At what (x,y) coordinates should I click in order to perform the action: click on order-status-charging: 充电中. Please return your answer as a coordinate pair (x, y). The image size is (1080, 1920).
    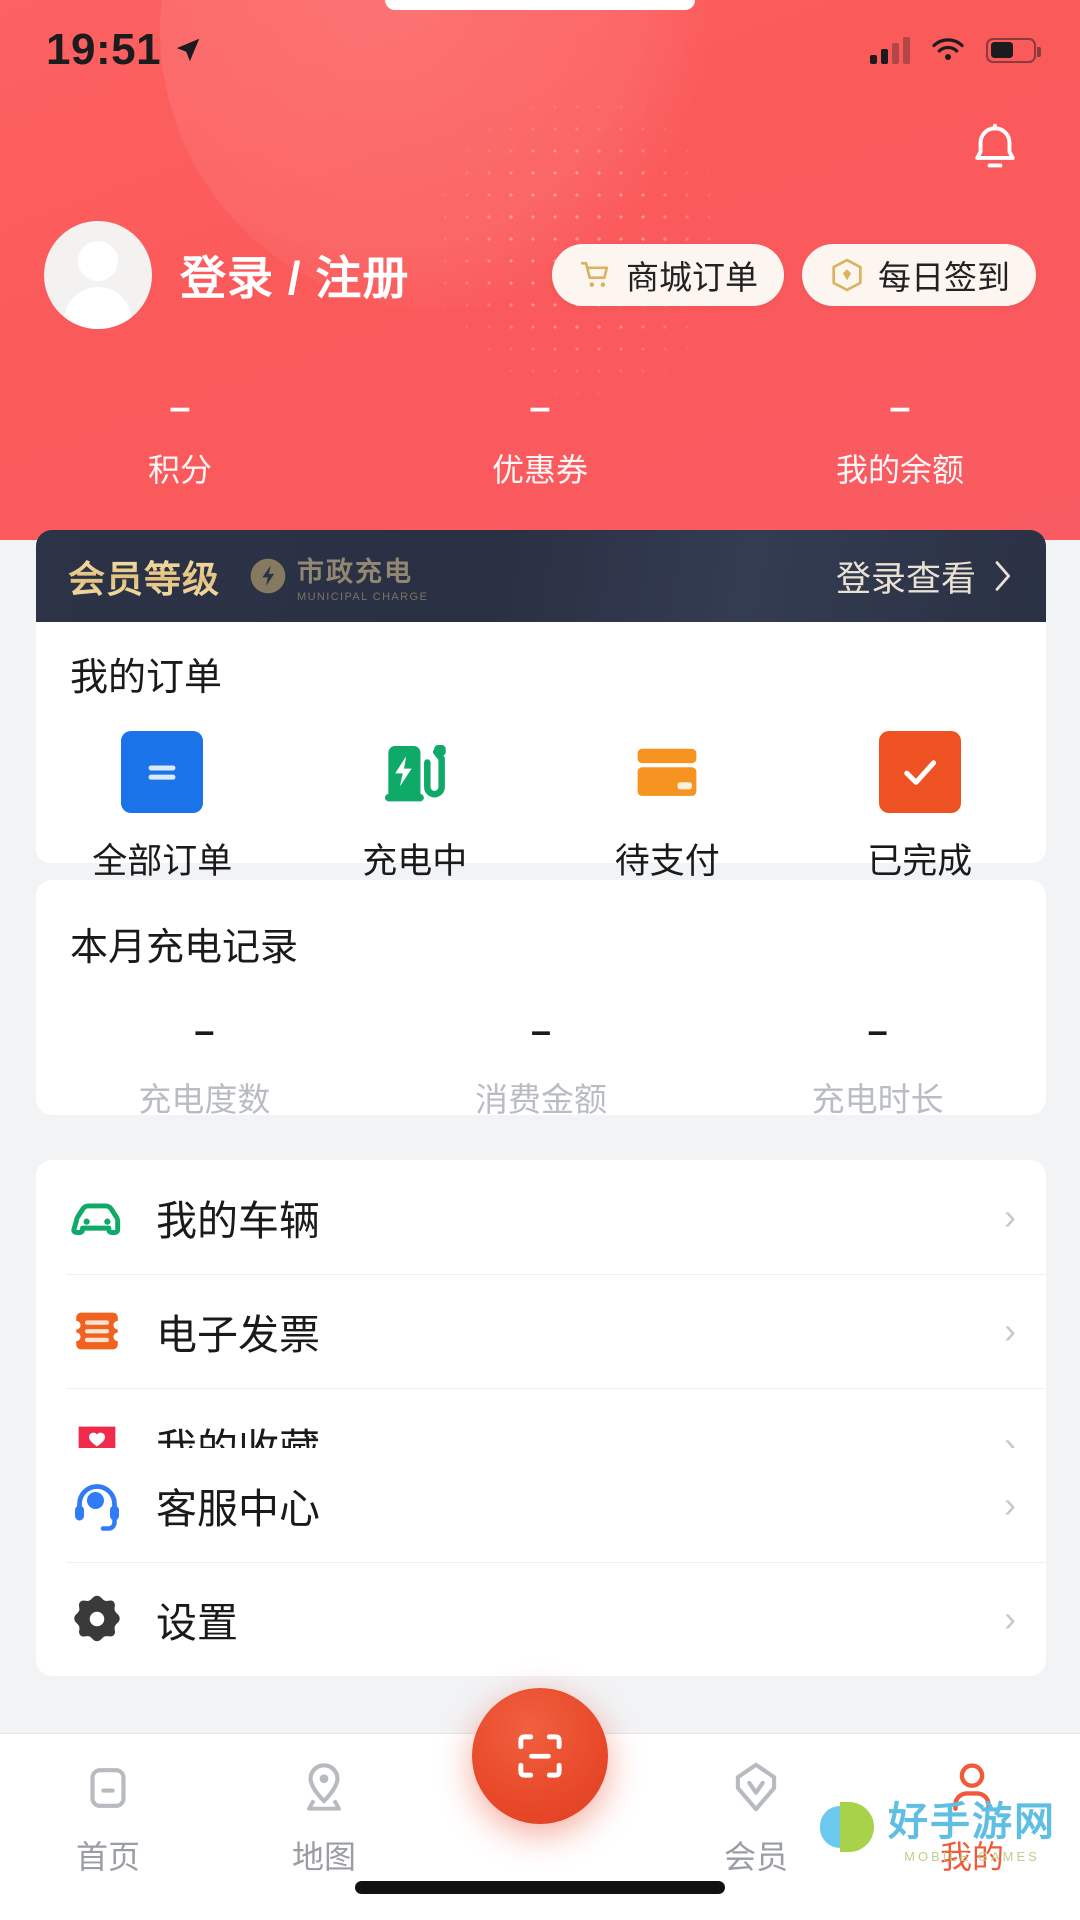
    Looking at the image, I should click on (415, 807).